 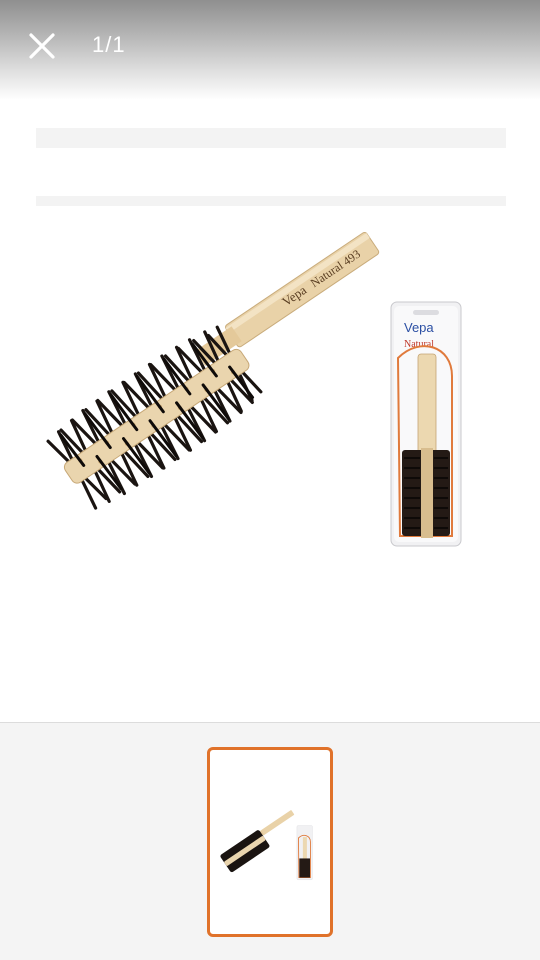 What do you see at coordinates (427, 493) in the screenshot?
I see `package-brush-barrel` at bounding box center [427, 493].